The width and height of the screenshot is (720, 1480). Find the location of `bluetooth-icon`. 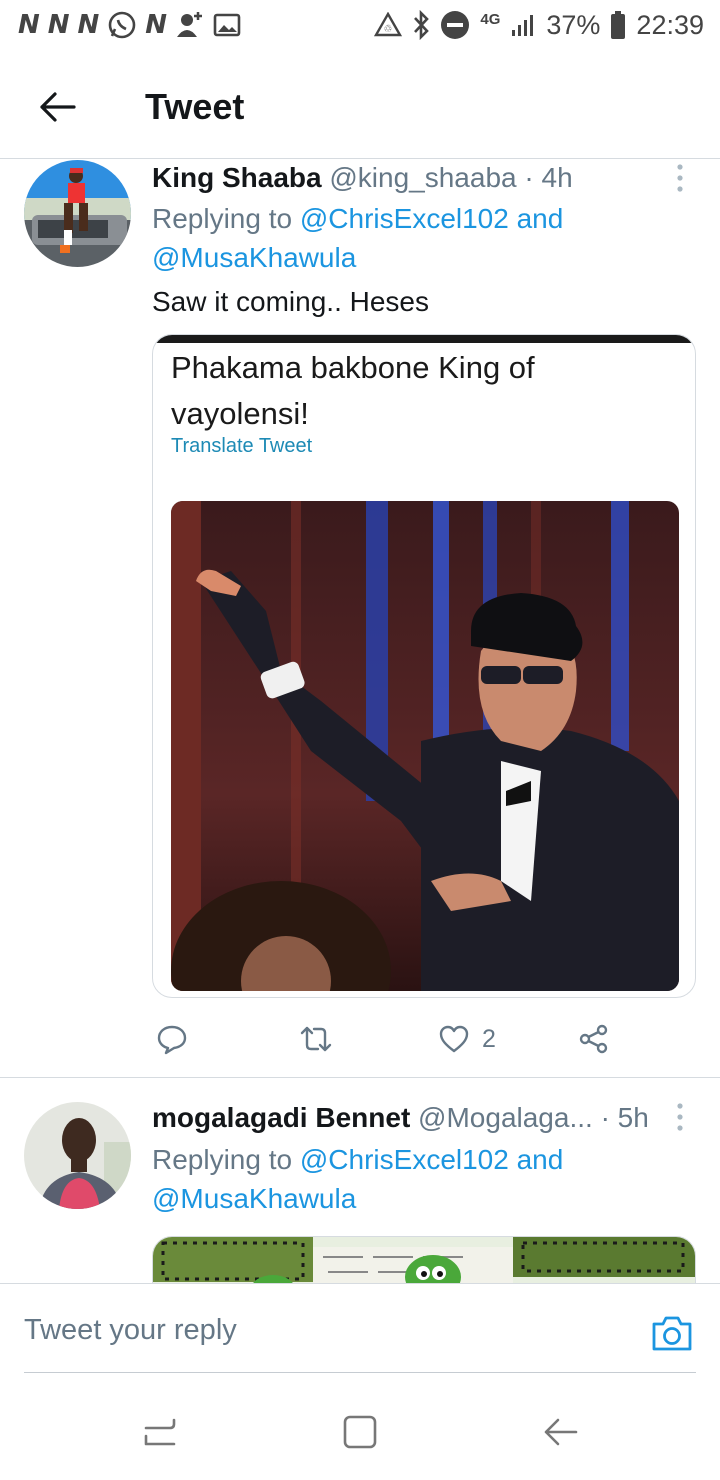

bluetooth-icon is located at coordinates (422, 25).